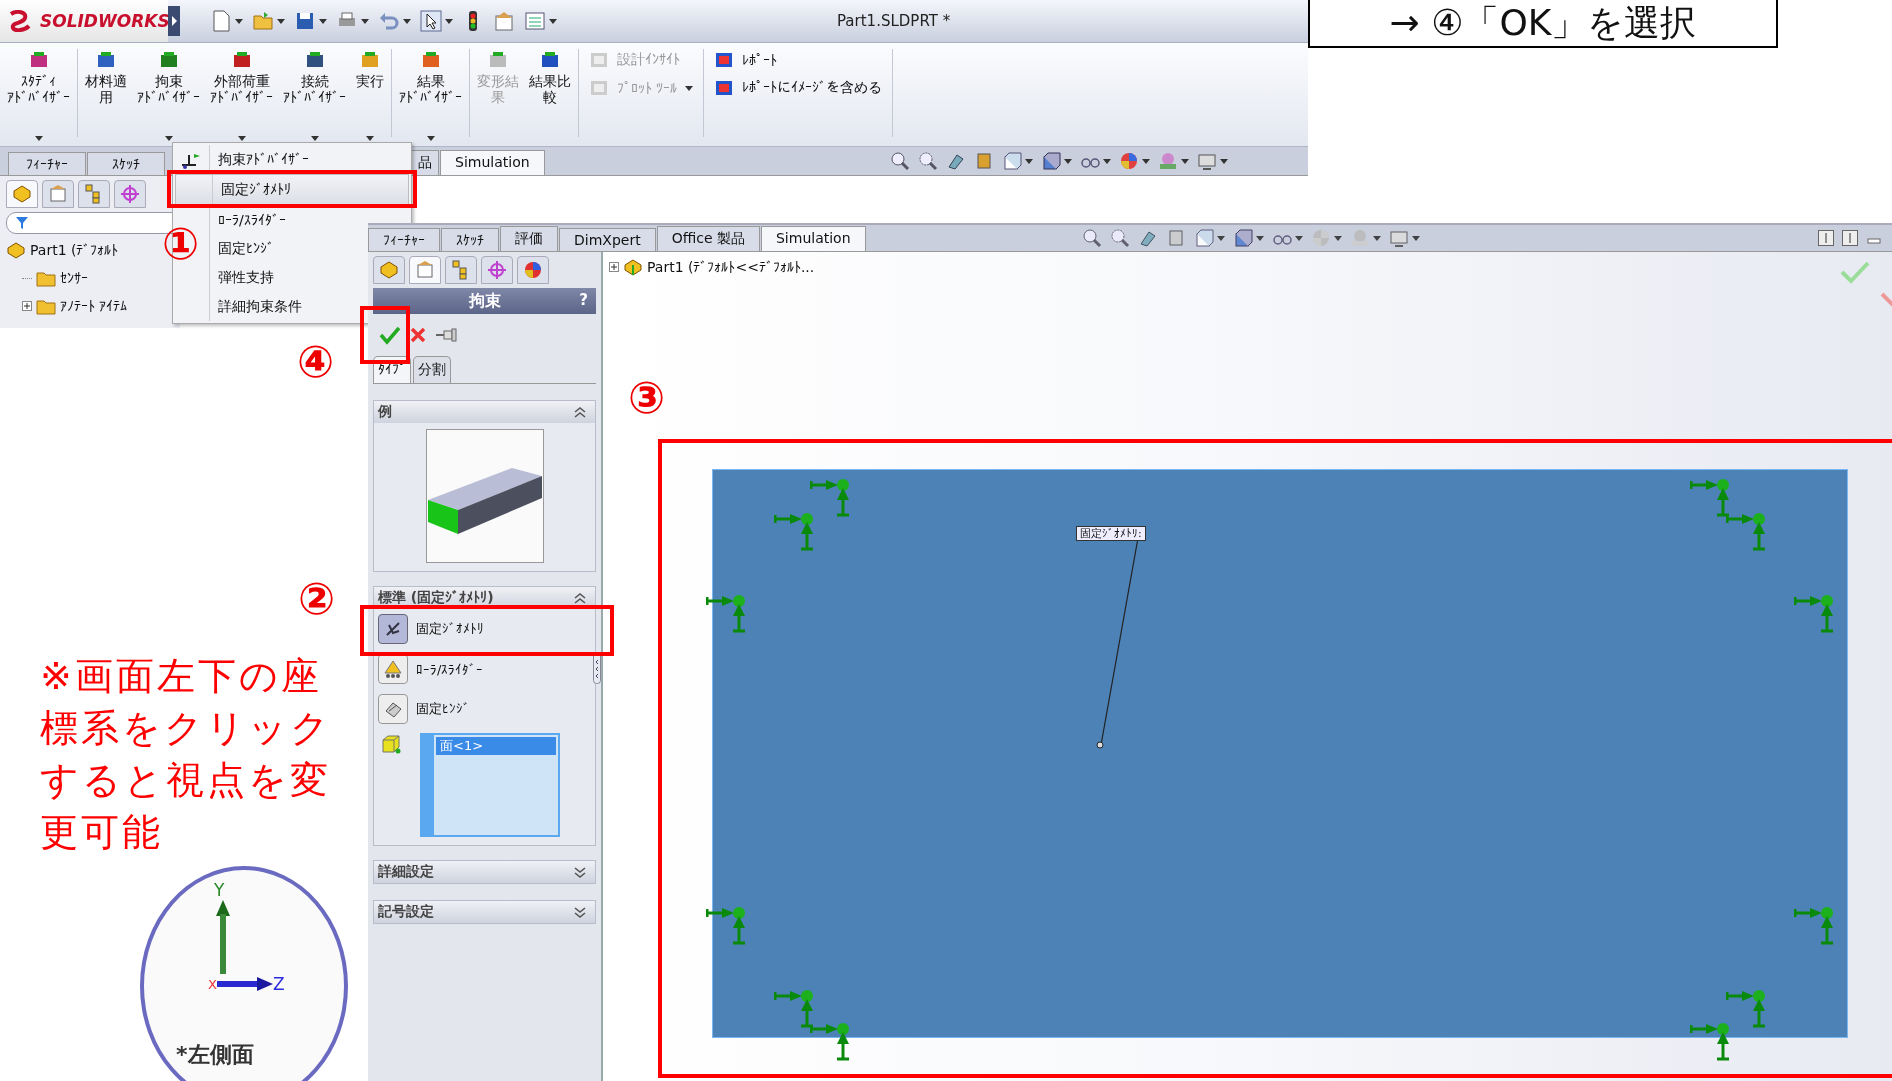  I want to click on tab: 評価, so click(529, 238).